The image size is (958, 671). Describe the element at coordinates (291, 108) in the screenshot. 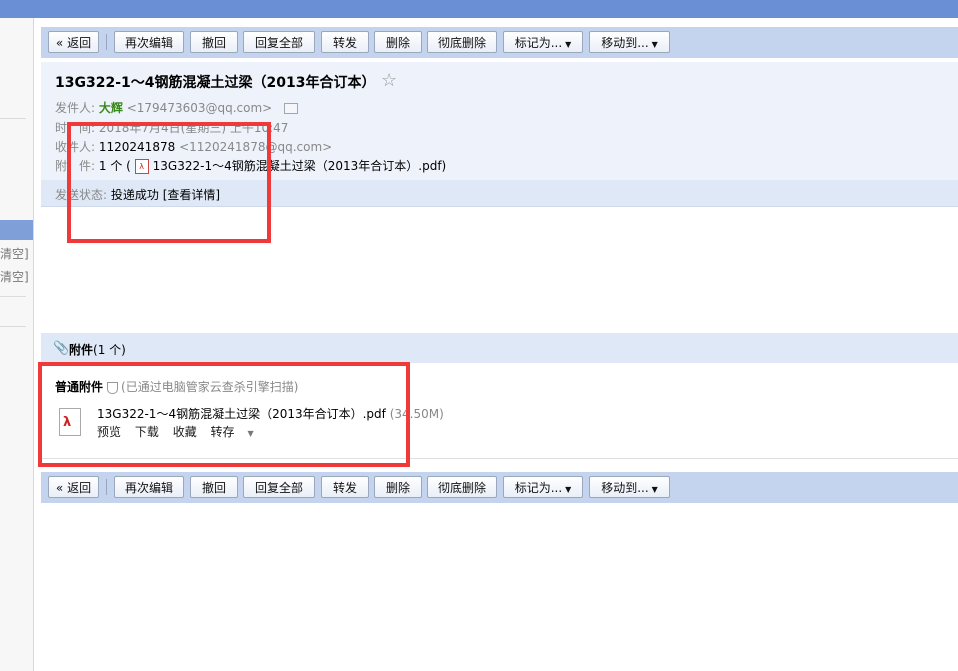

I see `contact-card-icon` at that location.